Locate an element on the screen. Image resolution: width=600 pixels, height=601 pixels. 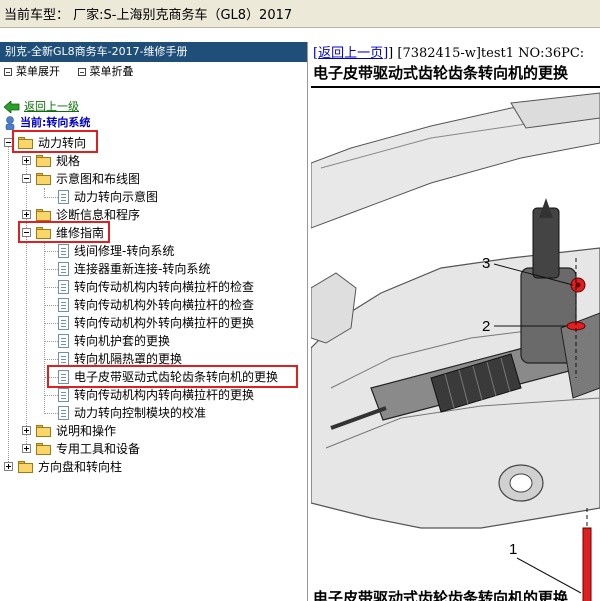
vehicle-model-text: 当前车型： 厂家:S-上海别克商务车（GL8）2017 is located at coordinates (148, 15).